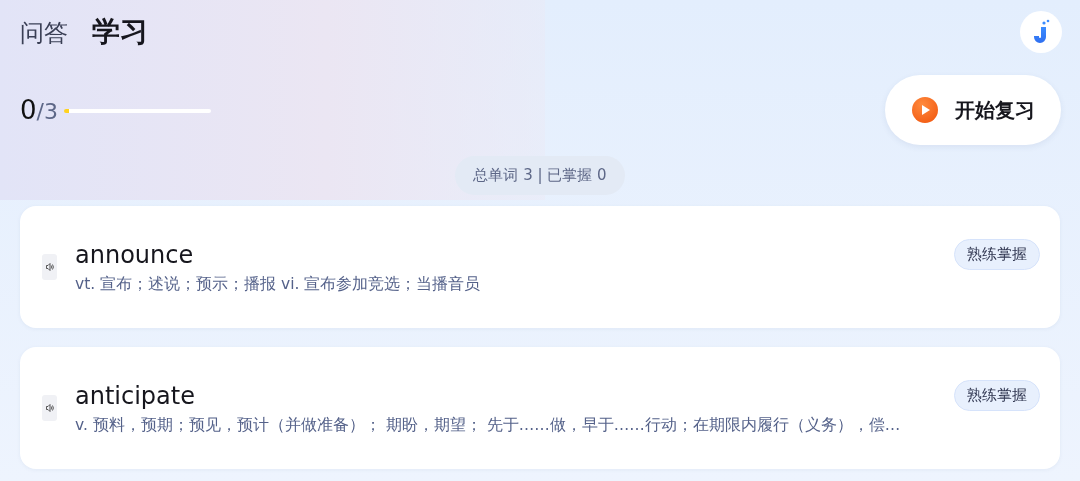  Describe the element at coordinates (134, 254) in the screenshot. I see `word-text: announce` at that location.